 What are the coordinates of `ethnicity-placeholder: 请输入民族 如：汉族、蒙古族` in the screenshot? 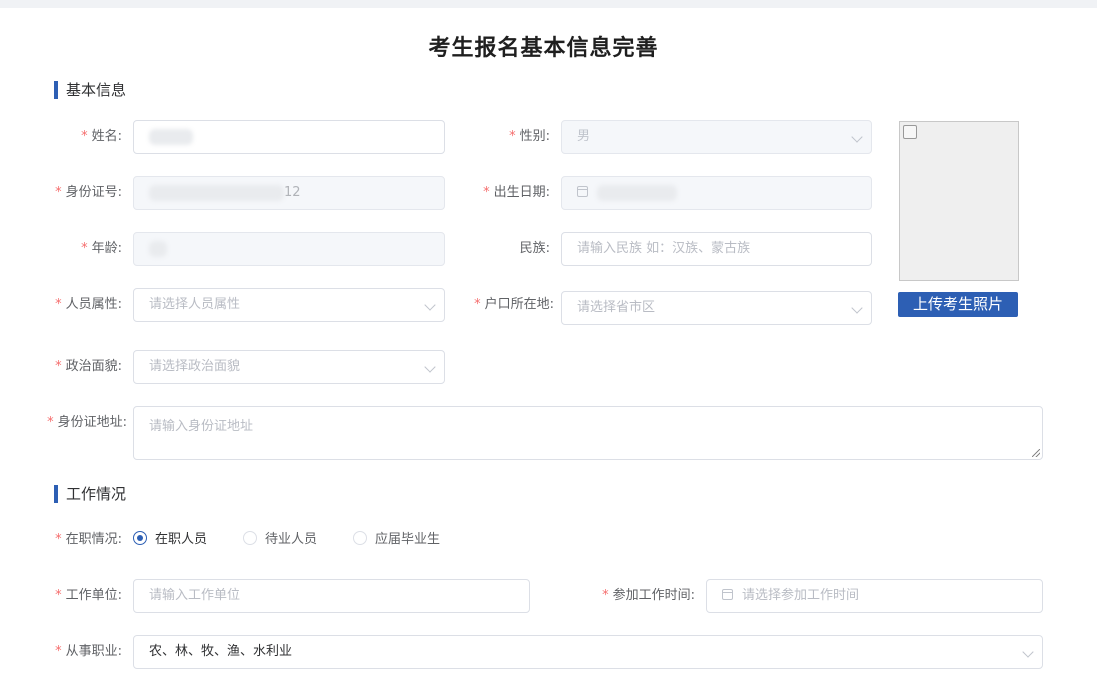 It's located at (664, 248).